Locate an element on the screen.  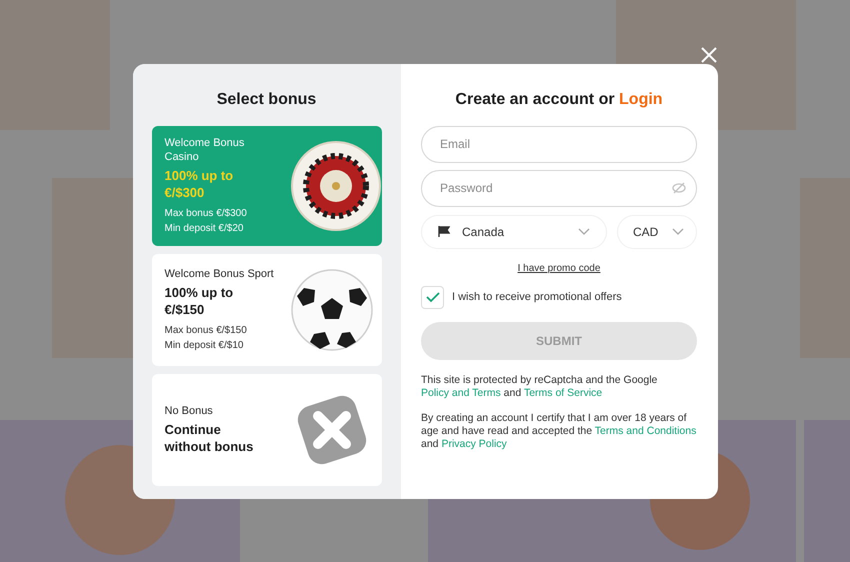
notice-text: By creating an account I certify that I am over 18 years of age and have read and accepted the Terms and Conditions and Privacy Policy is located at coordinates (559, 431).